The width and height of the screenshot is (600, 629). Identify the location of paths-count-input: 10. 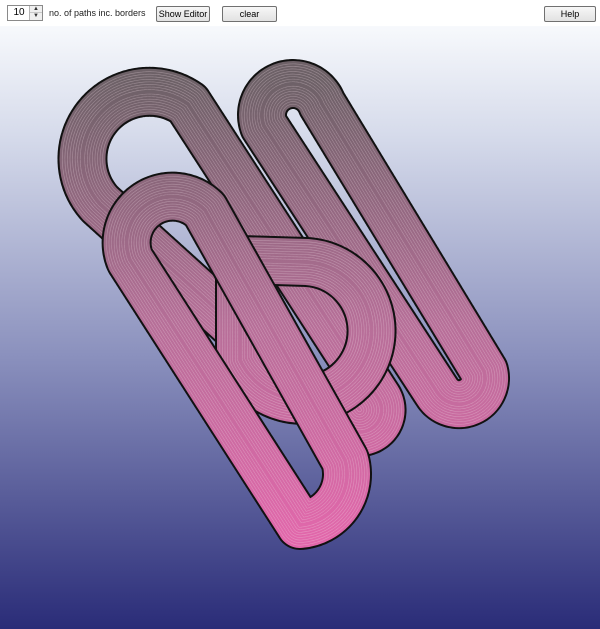
(19, 13).